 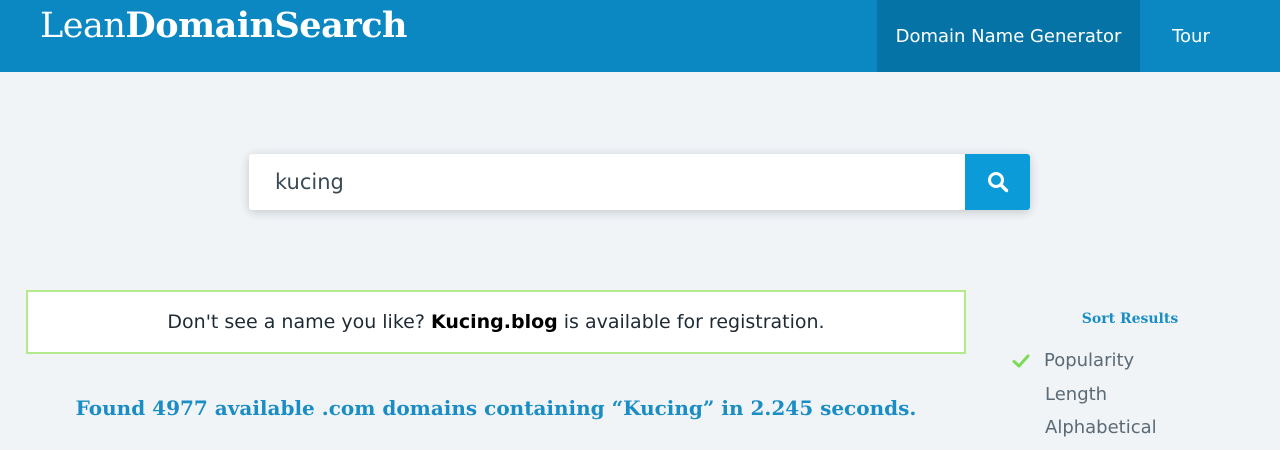 I want to click on search-input, so click(x=607, y=182).